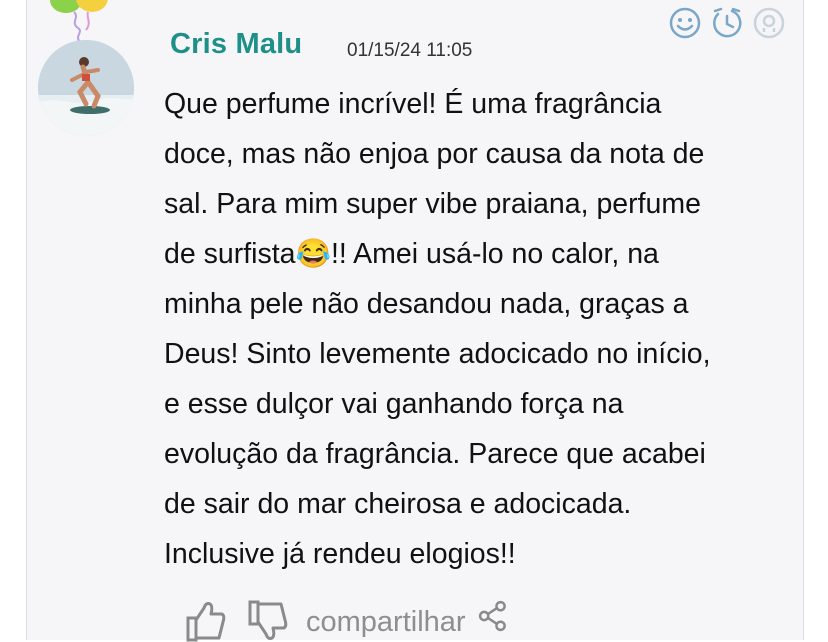  I want to click on avatar, so click(86, 88).